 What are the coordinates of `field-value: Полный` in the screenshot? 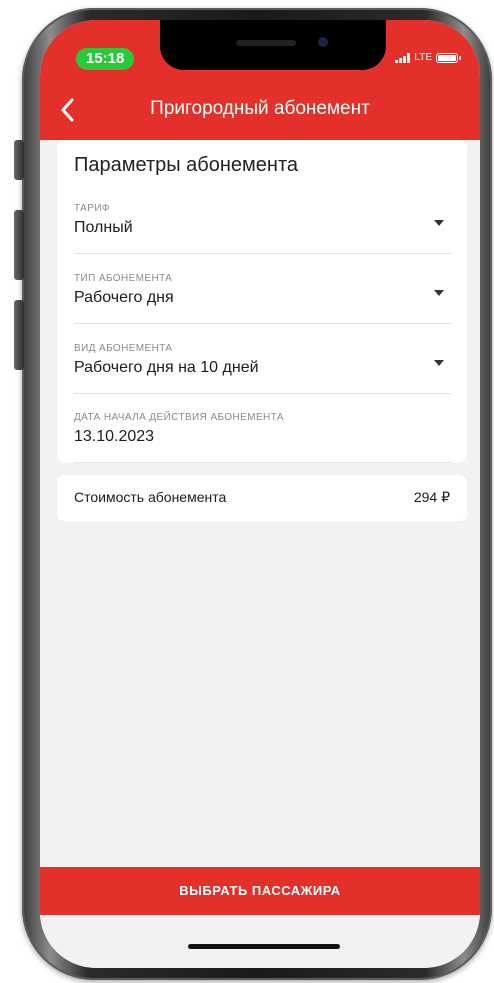 It's located at (103, 227).